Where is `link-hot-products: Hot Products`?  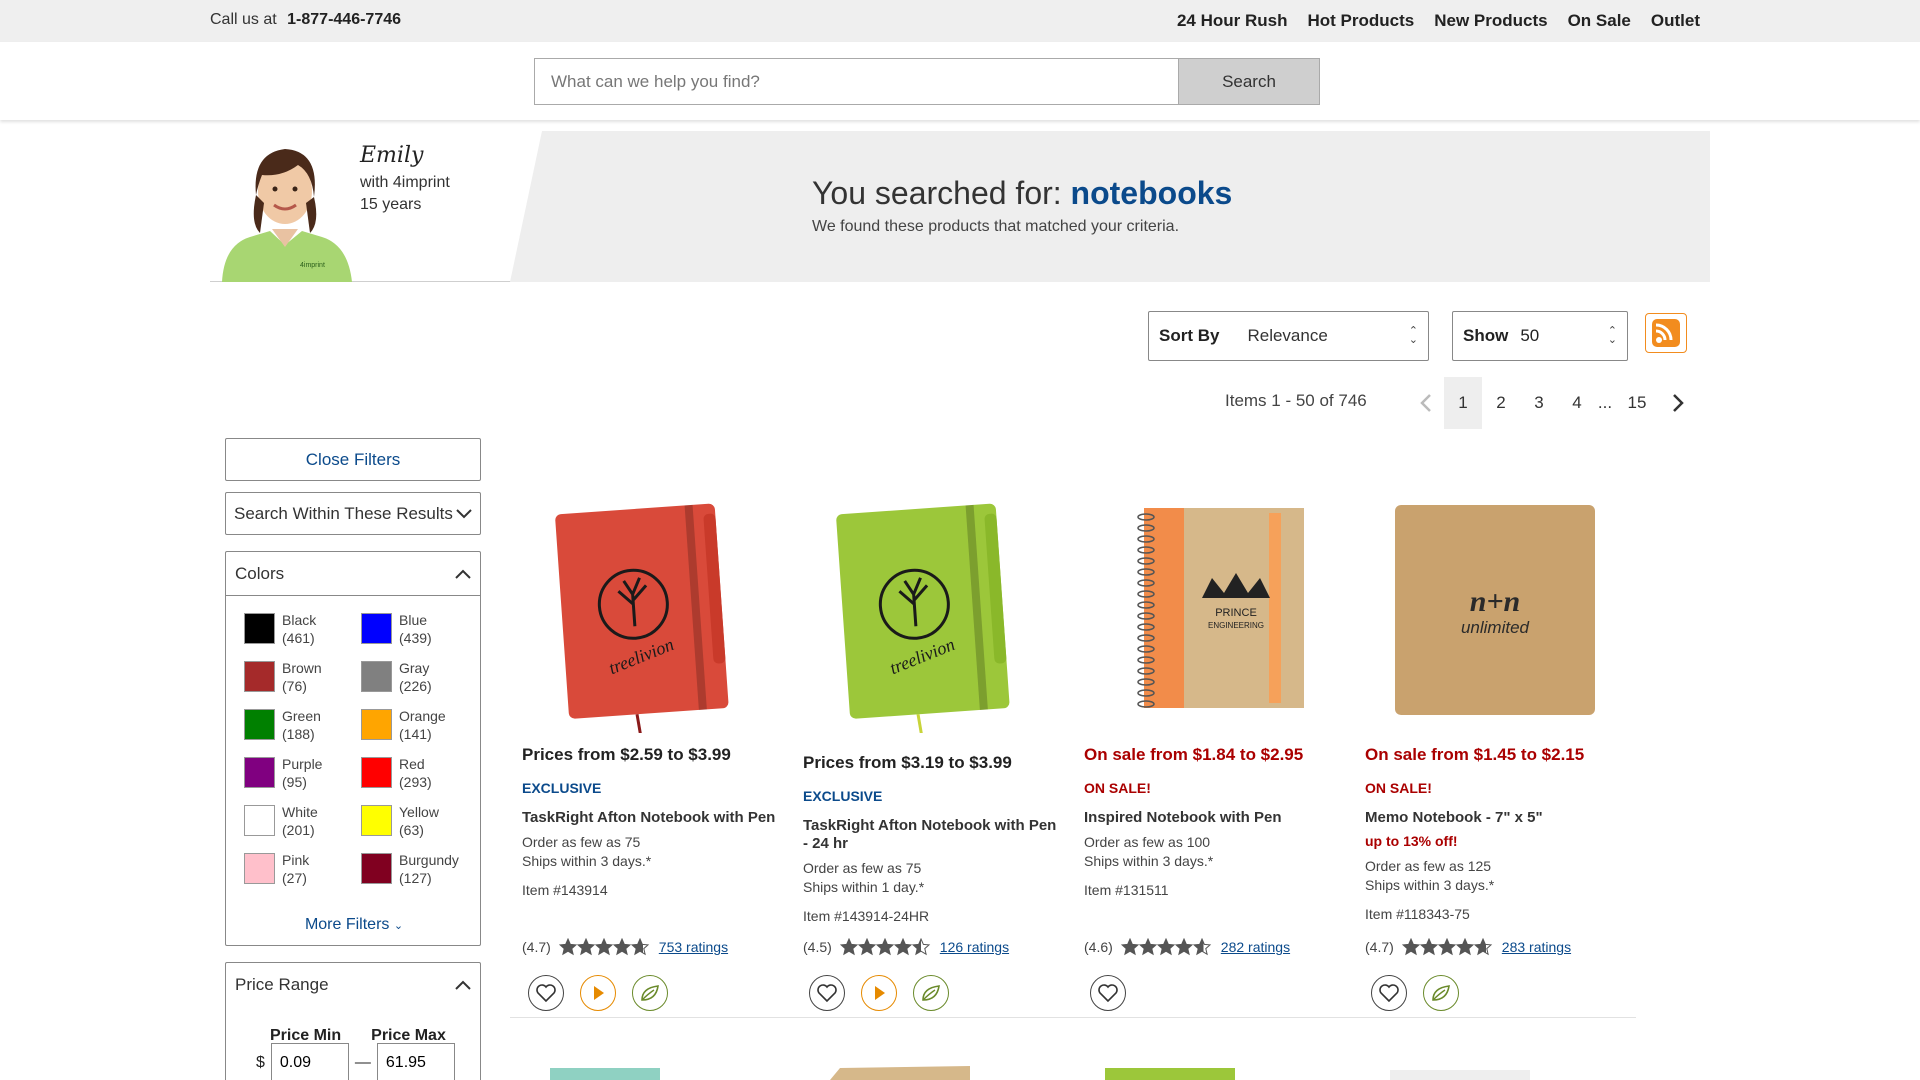 link-hot-products: Hot Products is located at coordinates (1360, 21).